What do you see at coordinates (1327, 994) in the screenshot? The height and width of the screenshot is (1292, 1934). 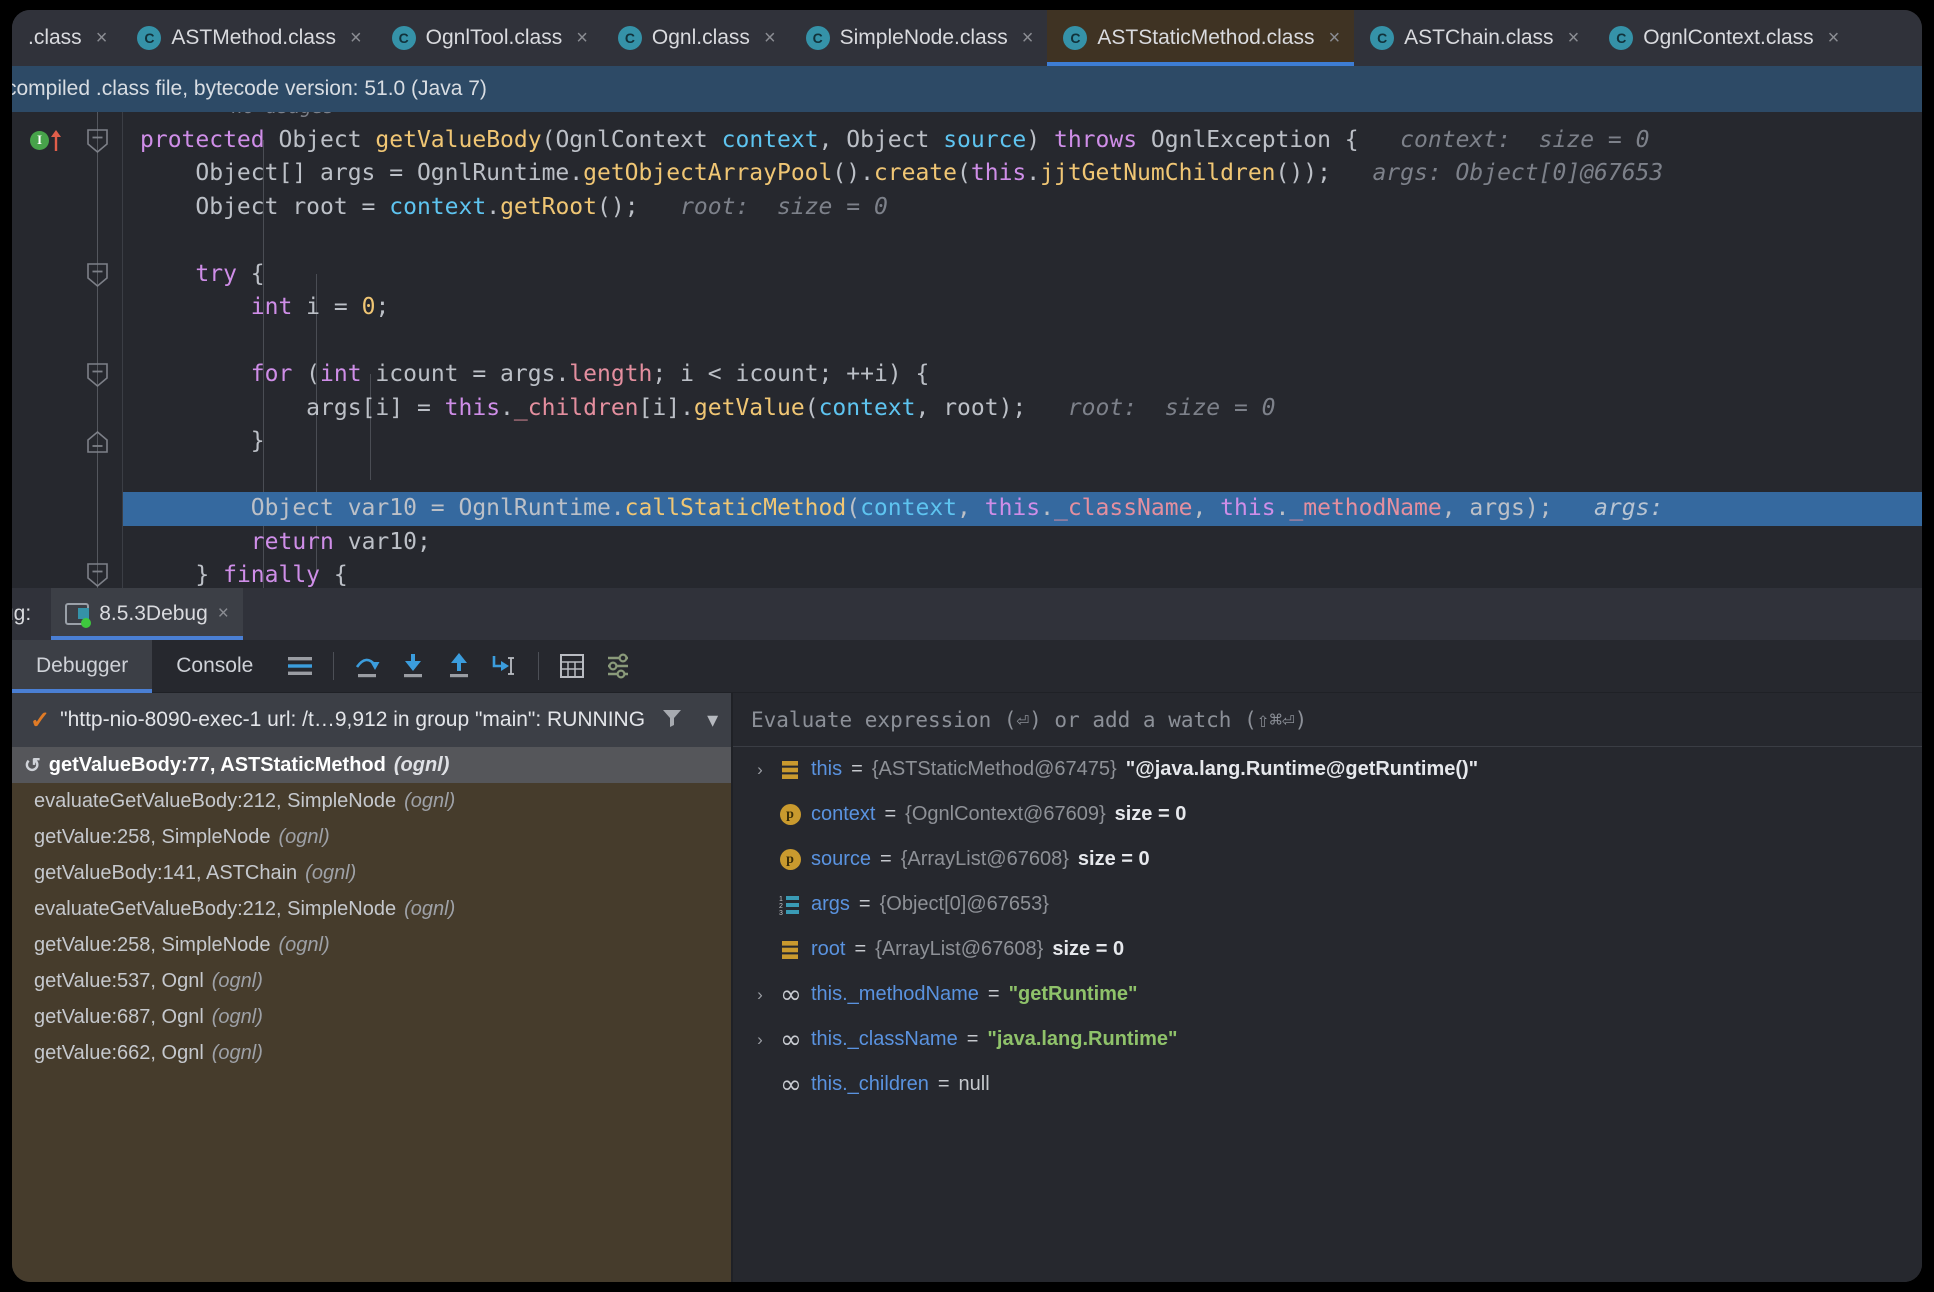 I see `variable-row: › ∞ this._methodName = "getRuntime"` at bounding box center [1327, 994].